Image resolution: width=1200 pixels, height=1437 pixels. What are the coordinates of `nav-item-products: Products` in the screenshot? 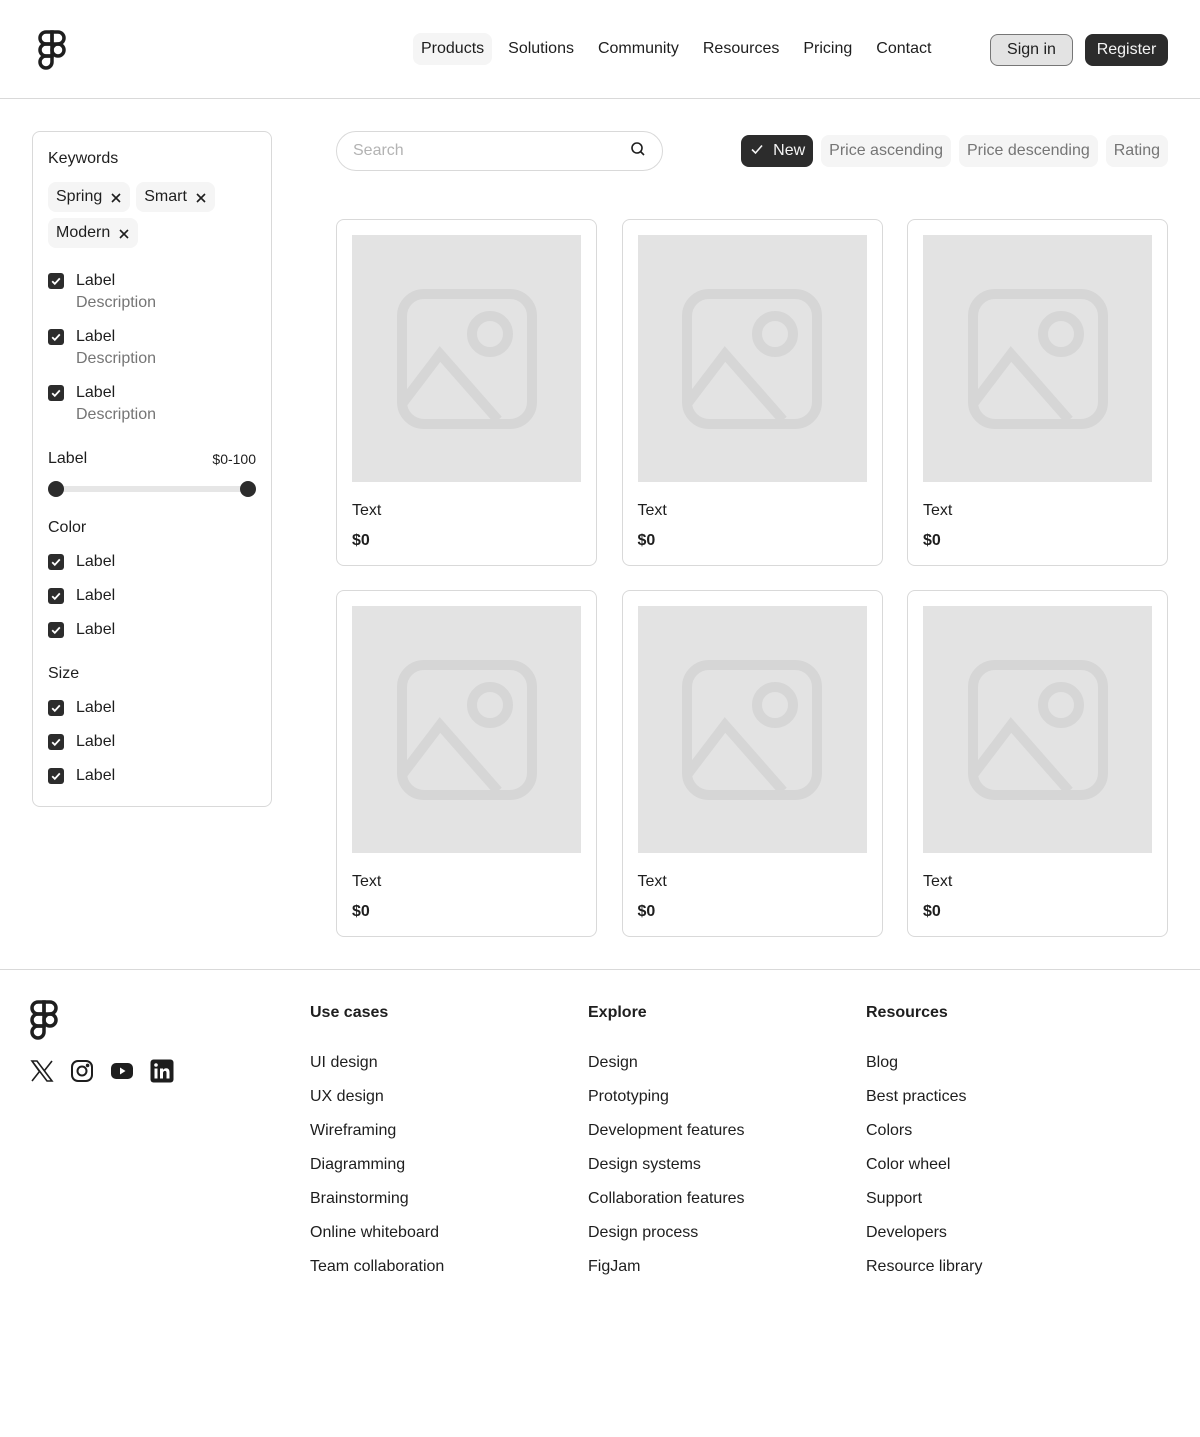 It's located at (453, 49).